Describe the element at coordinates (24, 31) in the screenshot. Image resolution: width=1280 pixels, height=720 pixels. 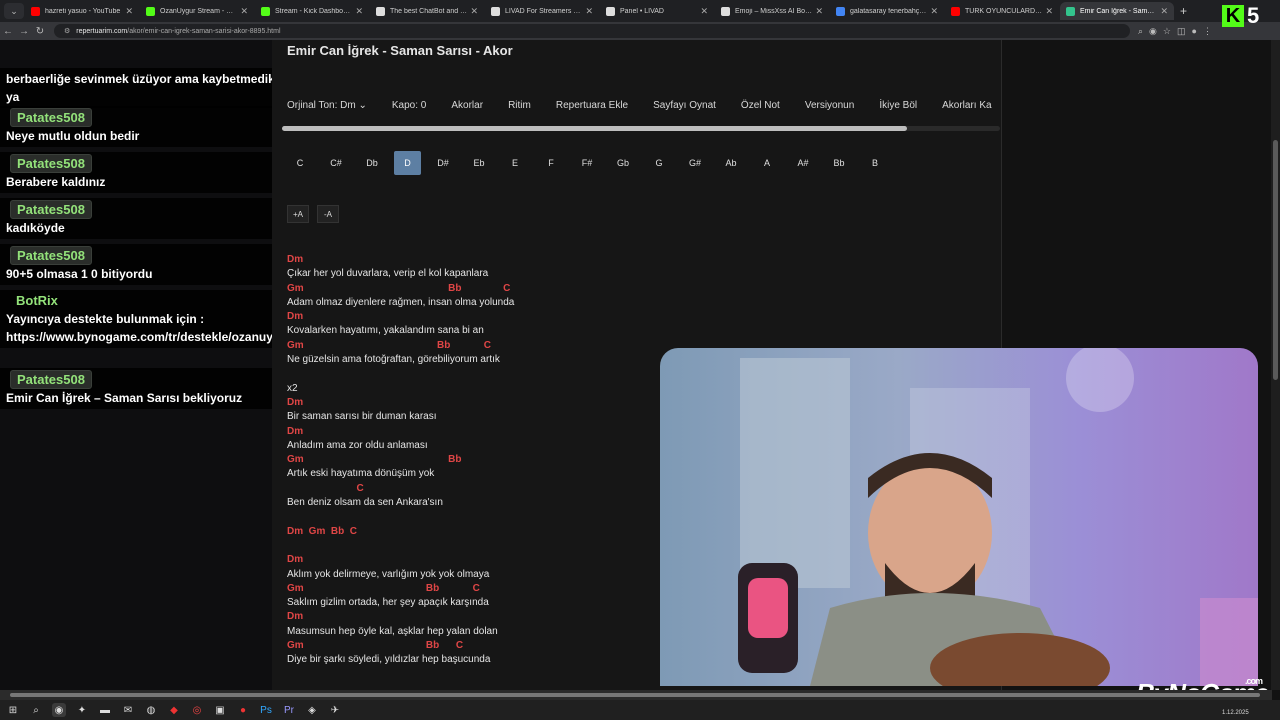
I see `forward-icon: →` at that location.